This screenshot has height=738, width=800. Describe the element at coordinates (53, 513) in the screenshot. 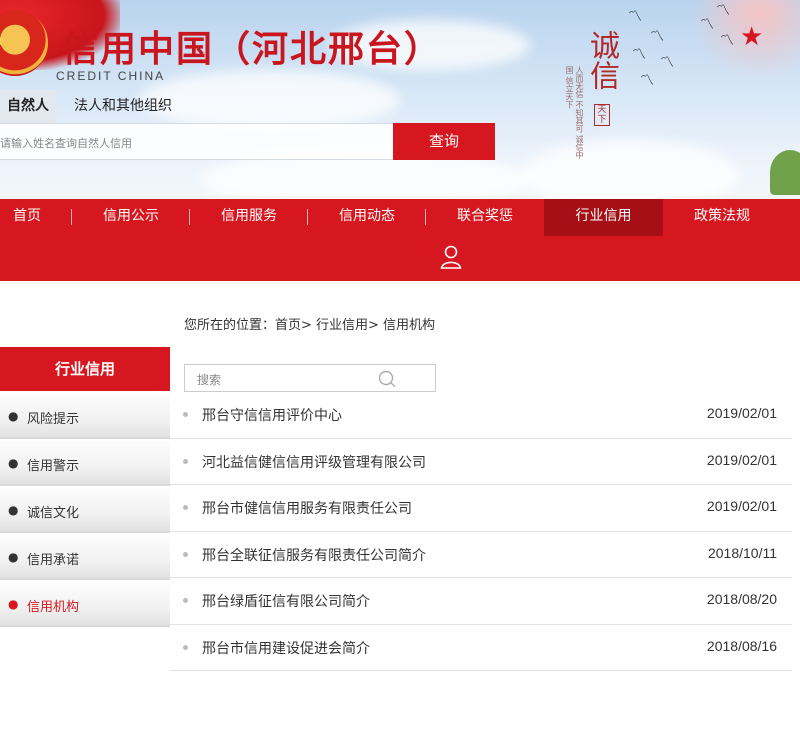

I see `sidebar-item-label: 诚信文化` at that location.